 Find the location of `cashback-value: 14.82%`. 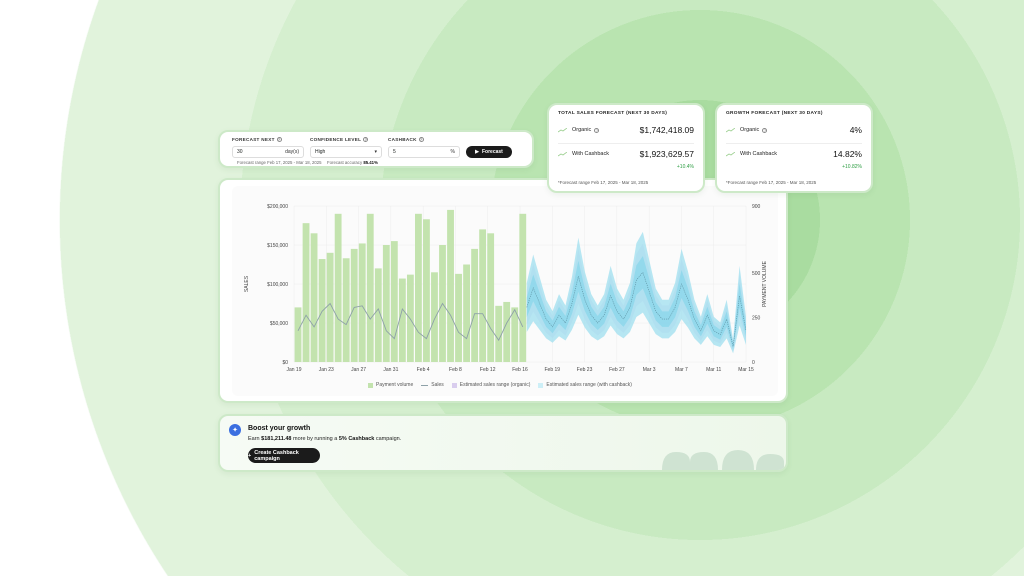

cashback-value: 14.82% is located at coordinates (847, 154).